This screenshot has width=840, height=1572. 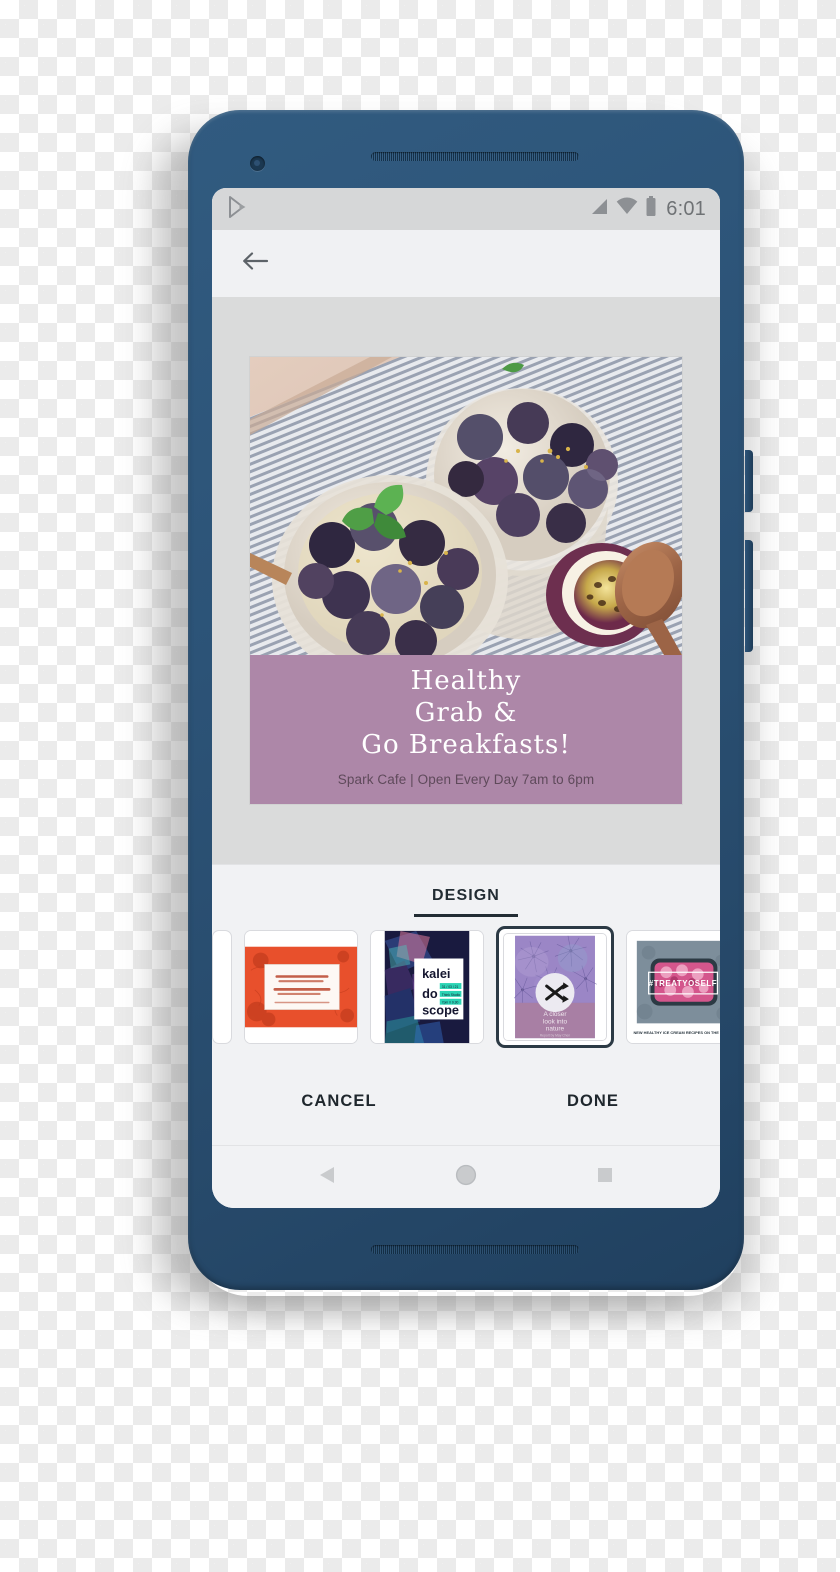 What do you see at coordinates (257, 163) in the screenshot?
I see `front-camera-icon` at bounding box center [257, 163].